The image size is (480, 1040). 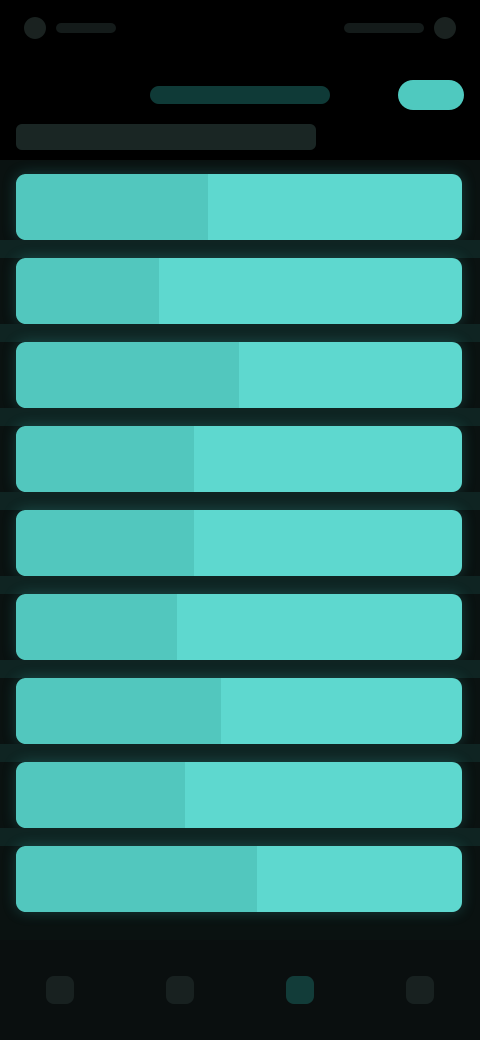 I want to click on header, so click(x=240, y=94).